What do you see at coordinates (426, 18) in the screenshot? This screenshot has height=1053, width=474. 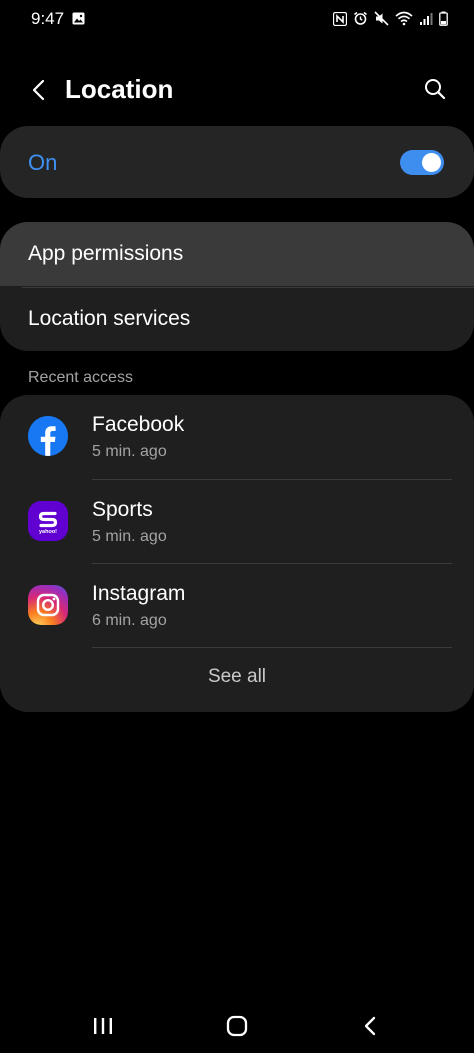 I see `signal-icon` at bounding box center [426, 18].